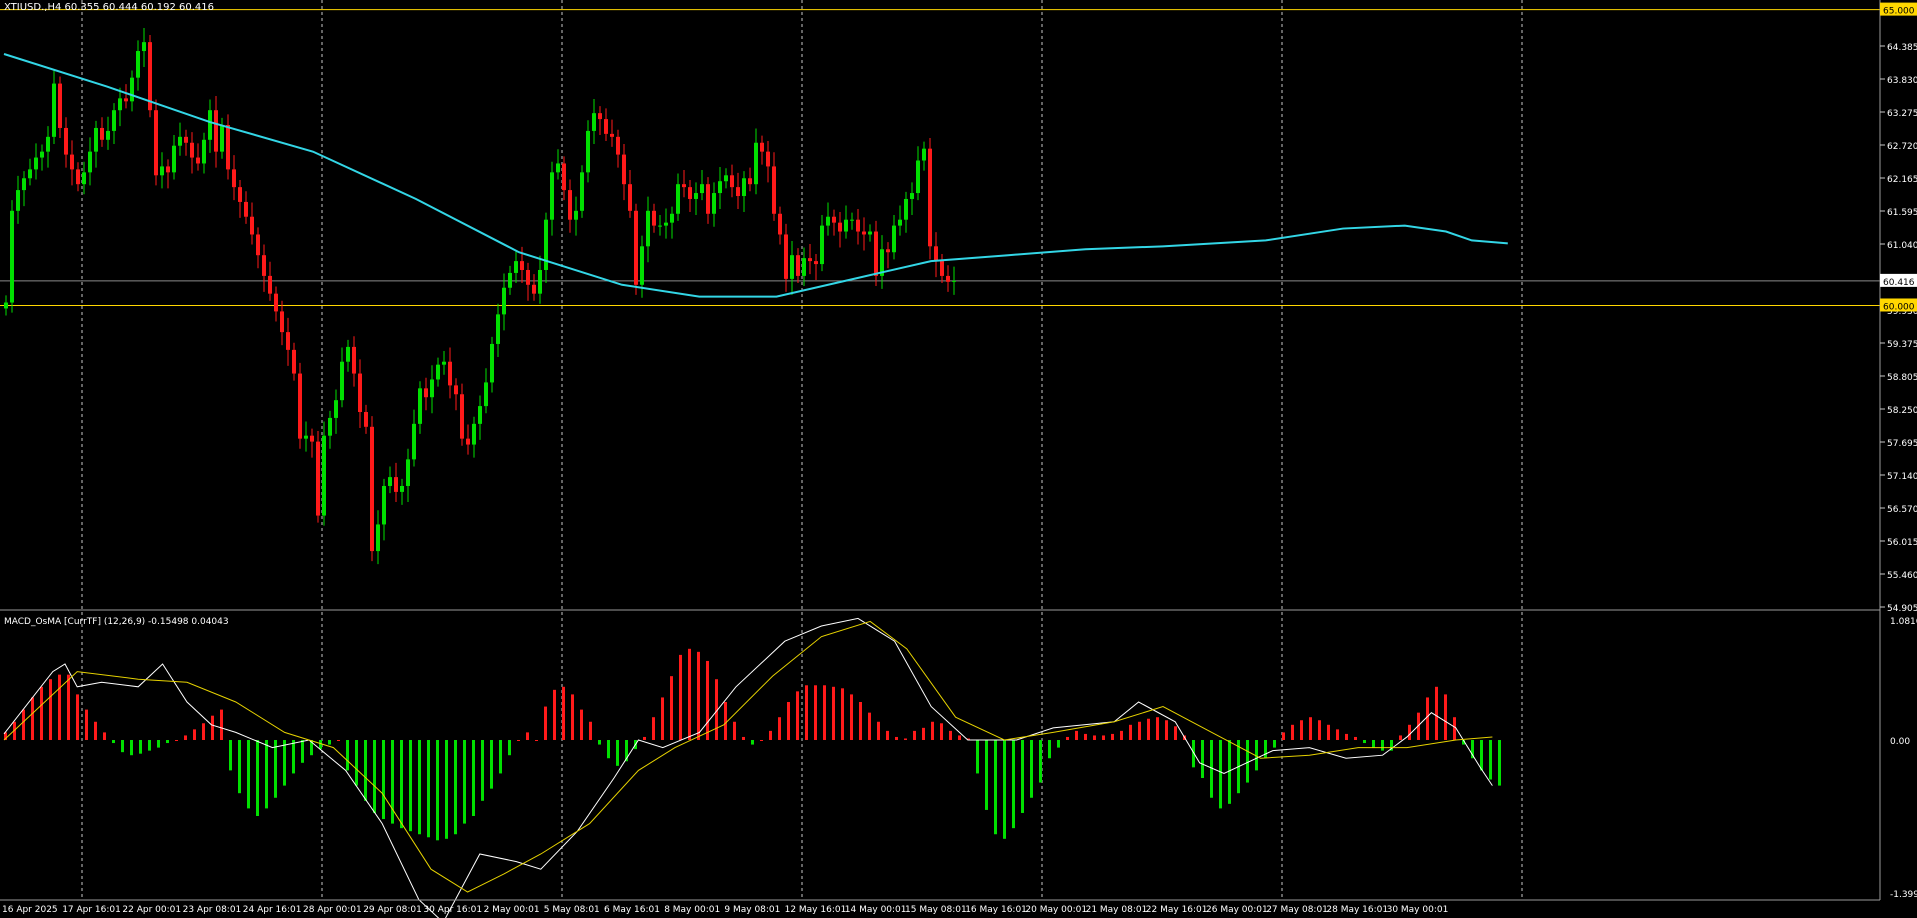 The image size is (1917, 918). What do you see at coordinates (1902, 246) in the screenshot?
I see `price-tick-label: 61.040` at bounding box center [1902, 246].